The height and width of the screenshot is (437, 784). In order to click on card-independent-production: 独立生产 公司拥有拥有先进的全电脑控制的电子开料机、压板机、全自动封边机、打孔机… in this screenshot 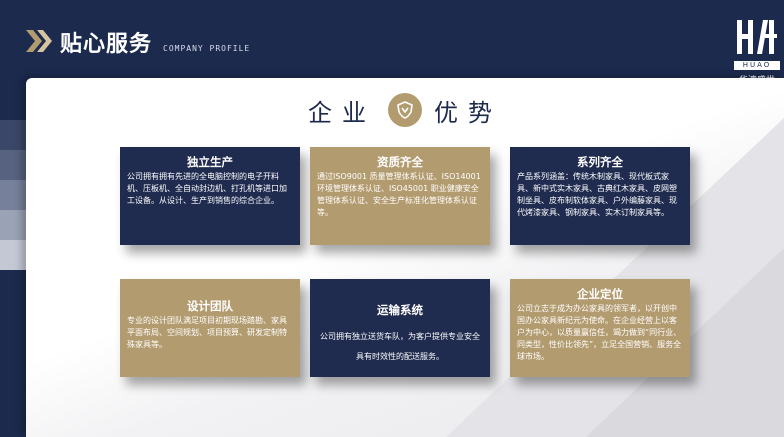, I will do `click(210, 196)`.